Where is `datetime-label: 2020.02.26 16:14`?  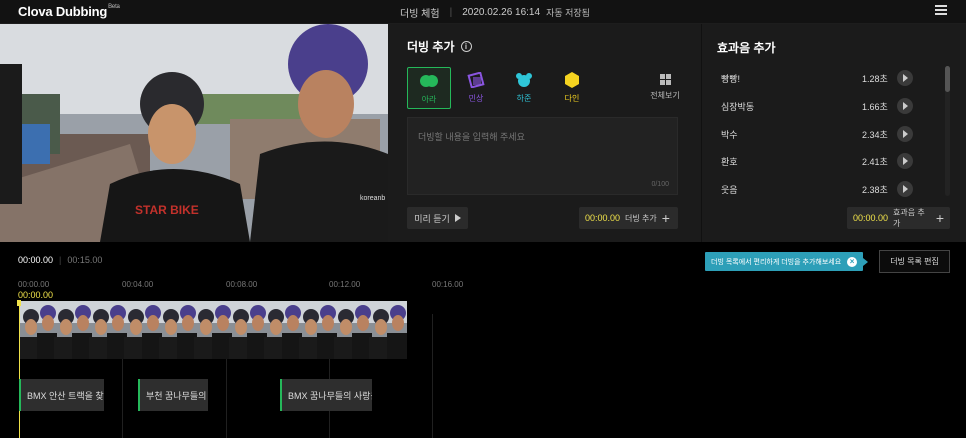
datetime-label: 2020.02.26 16:14 is located at coordinates (501, 12).